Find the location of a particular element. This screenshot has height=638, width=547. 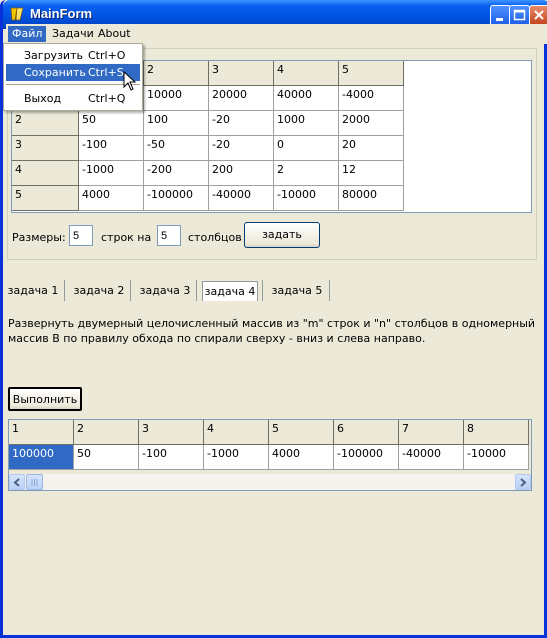

menu-save: Сохранить Ctrl+S is located at coordinates (73, 72).